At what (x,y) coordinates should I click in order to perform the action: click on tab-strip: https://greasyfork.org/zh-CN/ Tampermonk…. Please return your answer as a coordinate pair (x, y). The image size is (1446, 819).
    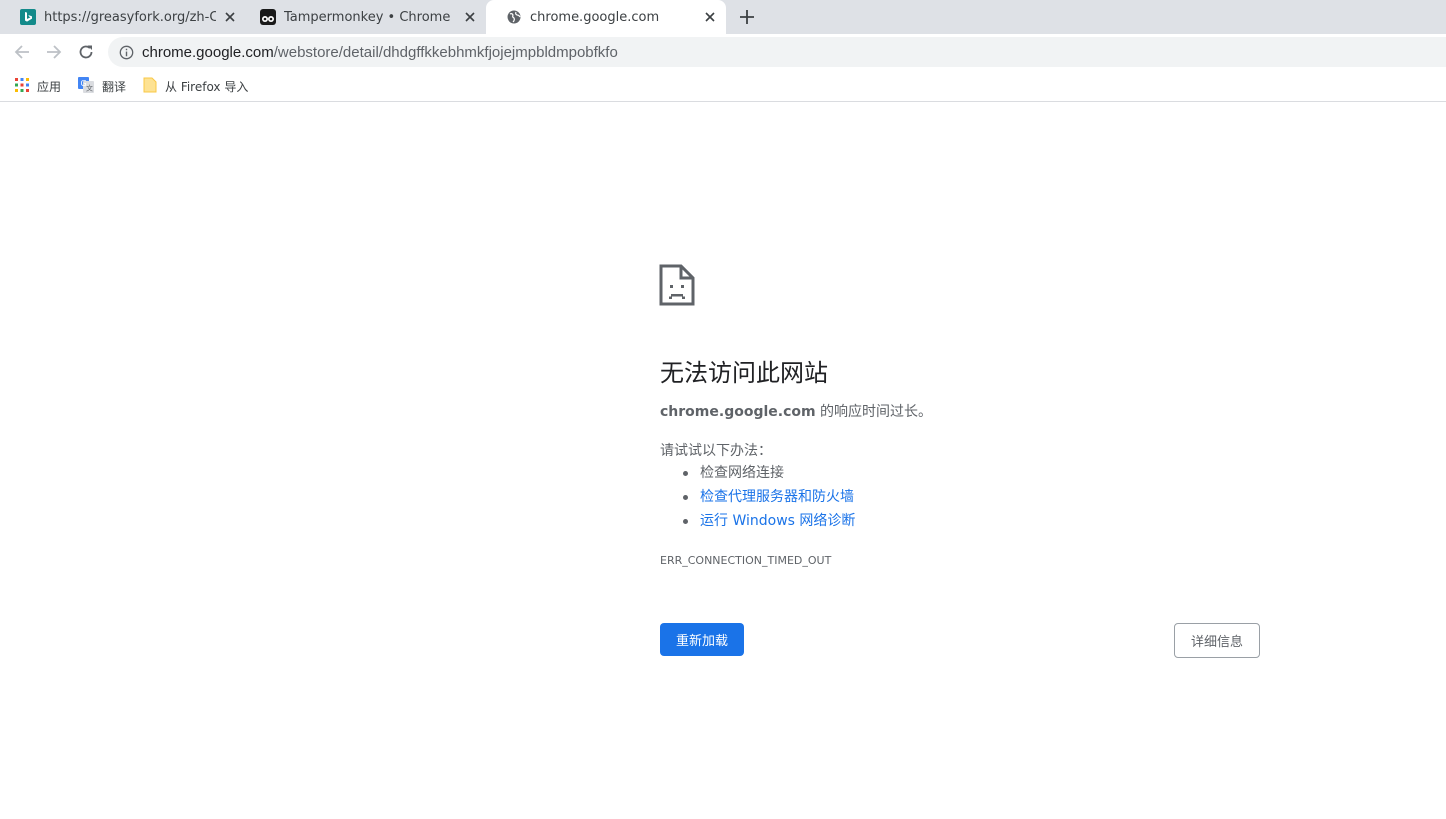
    Looking at the image, I should click on (723, 17).